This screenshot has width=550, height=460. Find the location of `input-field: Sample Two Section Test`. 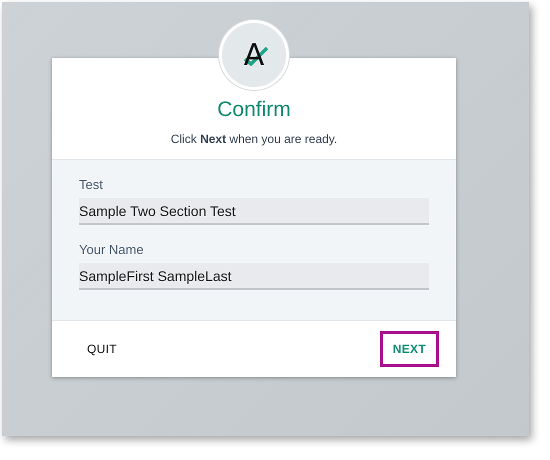

input-field: Sample Two Section Test is located at coordinates (254, 211).